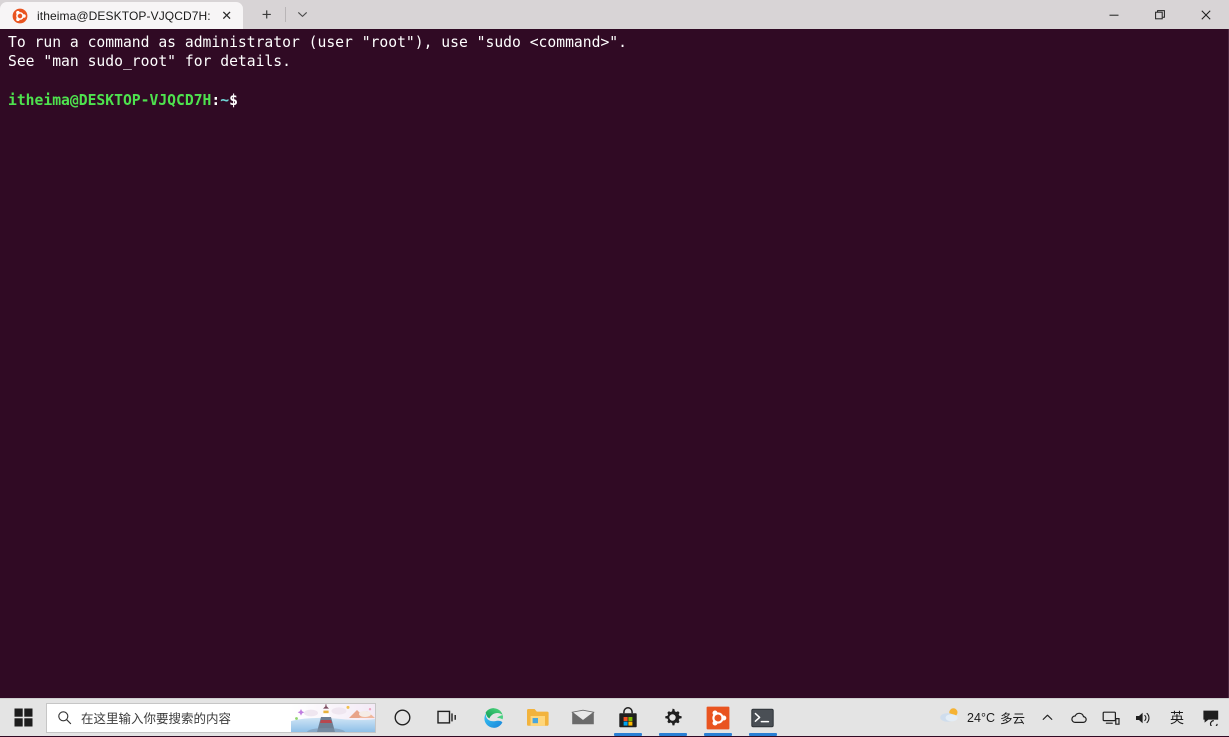 Image resolution: width=1229 pixels, height=737 pixels. What do you see at coordinates (110, 101) in the screenshot?
I see `prompt-user-host: itheima@DESKTOP-VJQCD7H` at bounding box center [110, 101].